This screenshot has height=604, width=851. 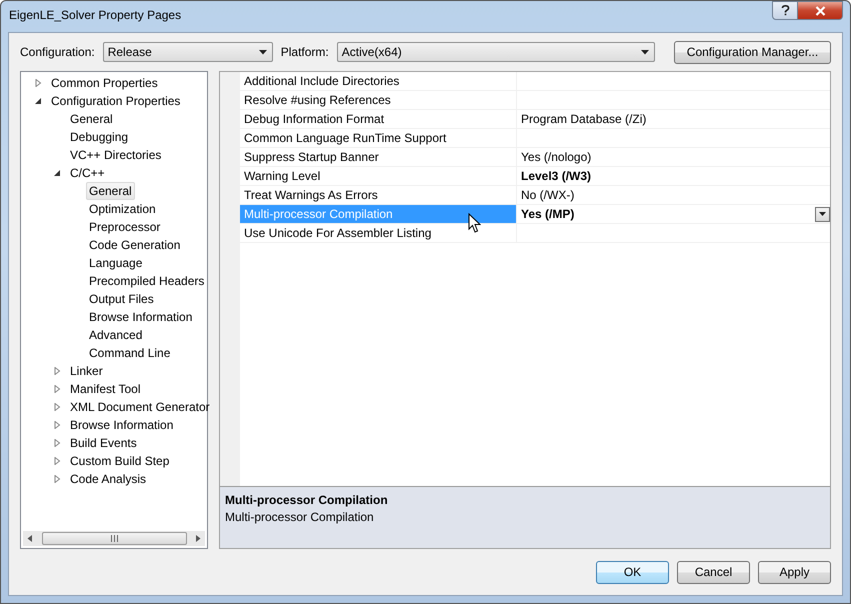 What do you see at coordinates (713, 572) in the screenshot?
I see `dialog-button: Cancel` at bounding box center [713, 572].